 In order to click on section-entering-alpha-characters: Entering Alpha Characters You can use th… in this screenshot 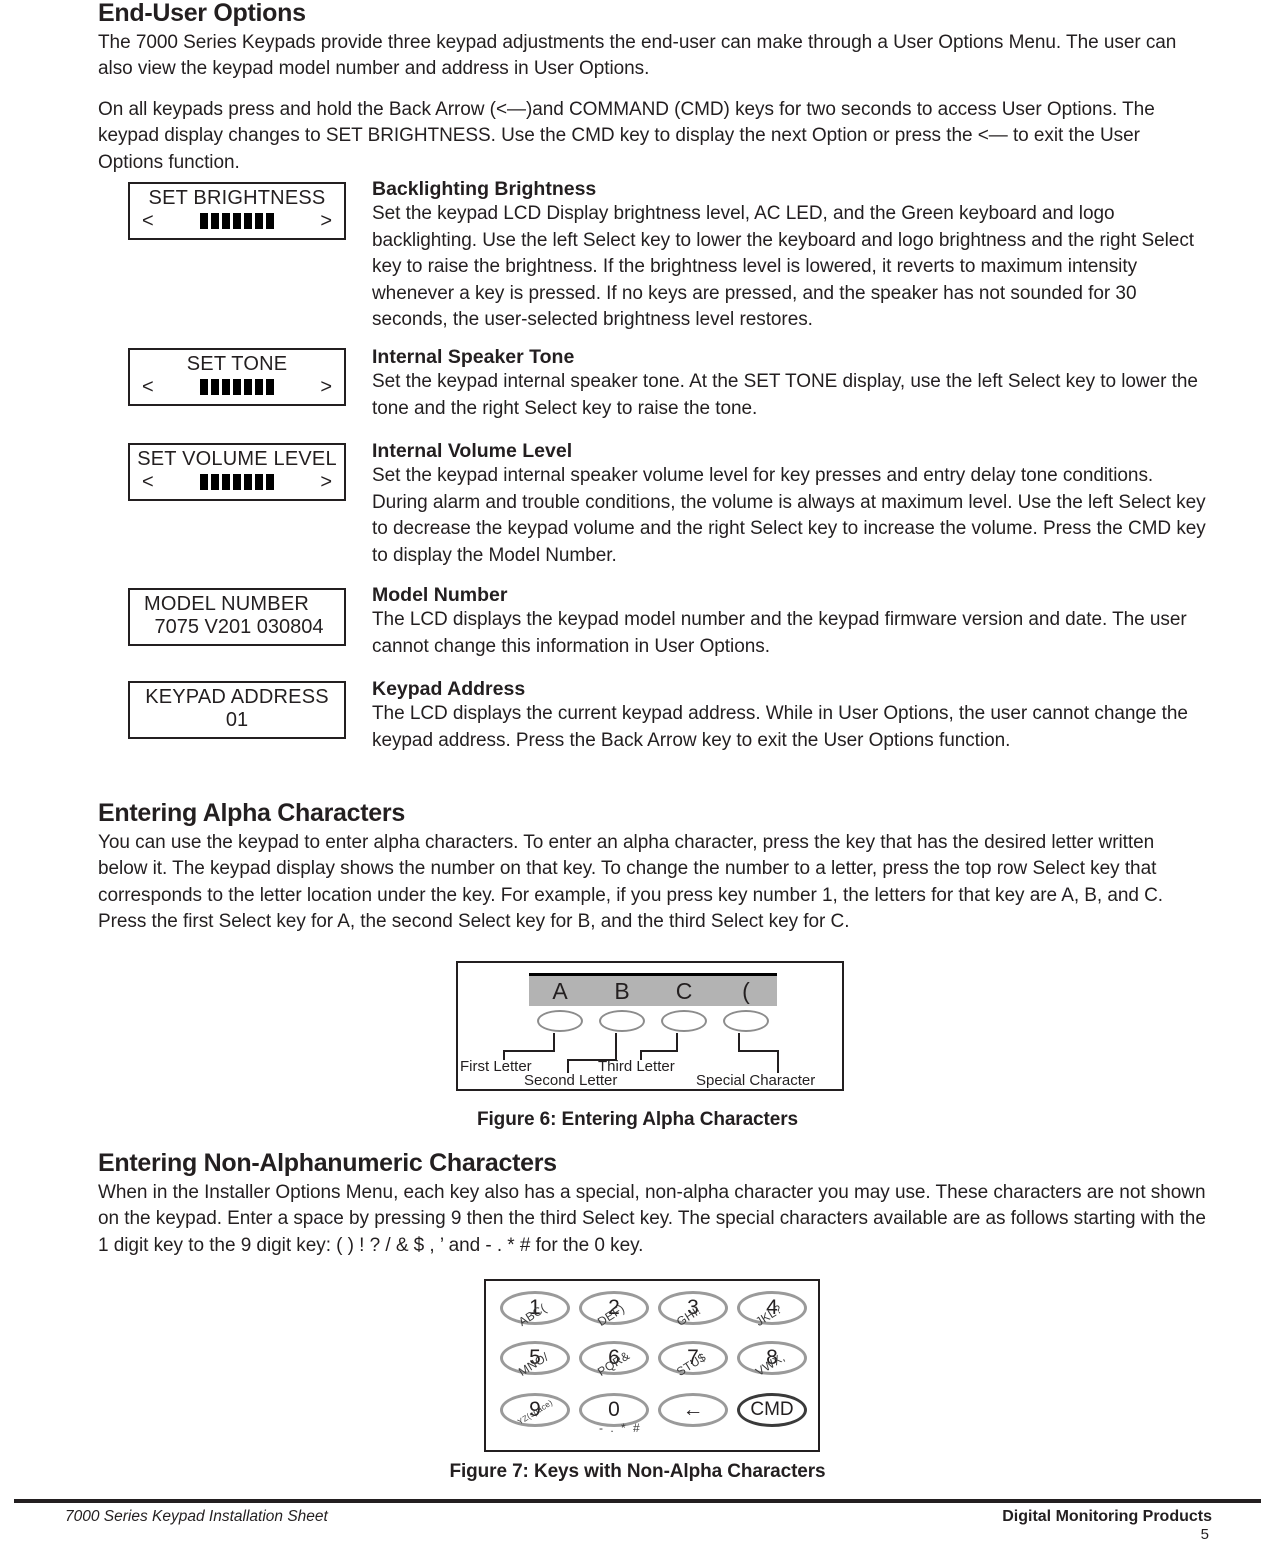, I will do `click(652, 867)`.